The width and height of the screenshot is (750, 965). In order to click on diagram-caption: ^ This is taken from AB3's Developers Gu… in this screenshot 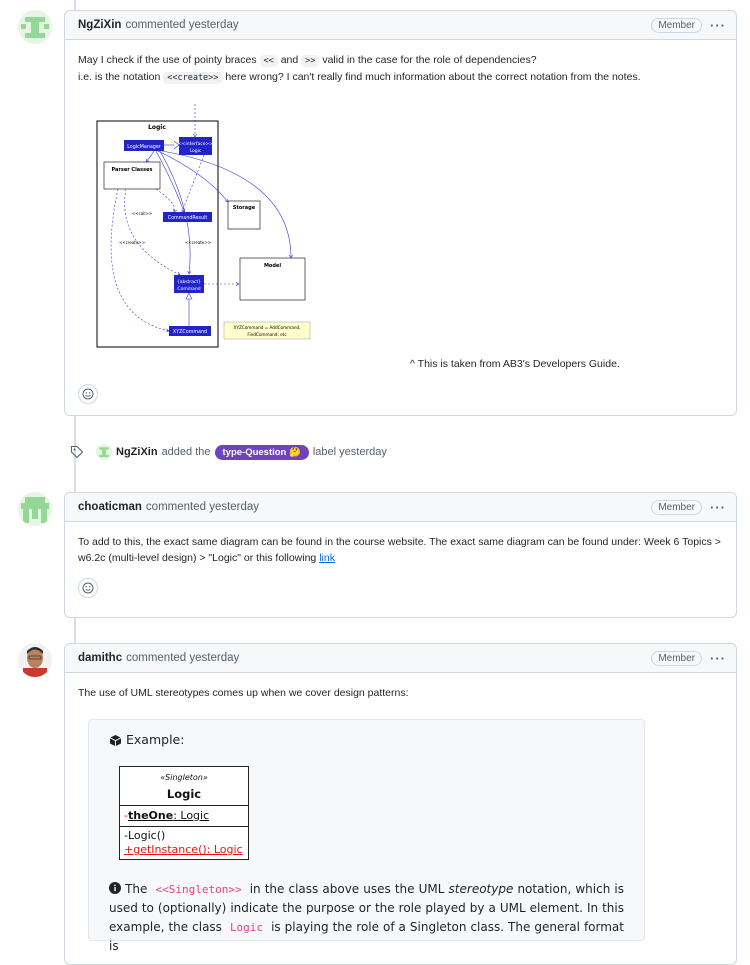, I will do `click(515, 364)`.